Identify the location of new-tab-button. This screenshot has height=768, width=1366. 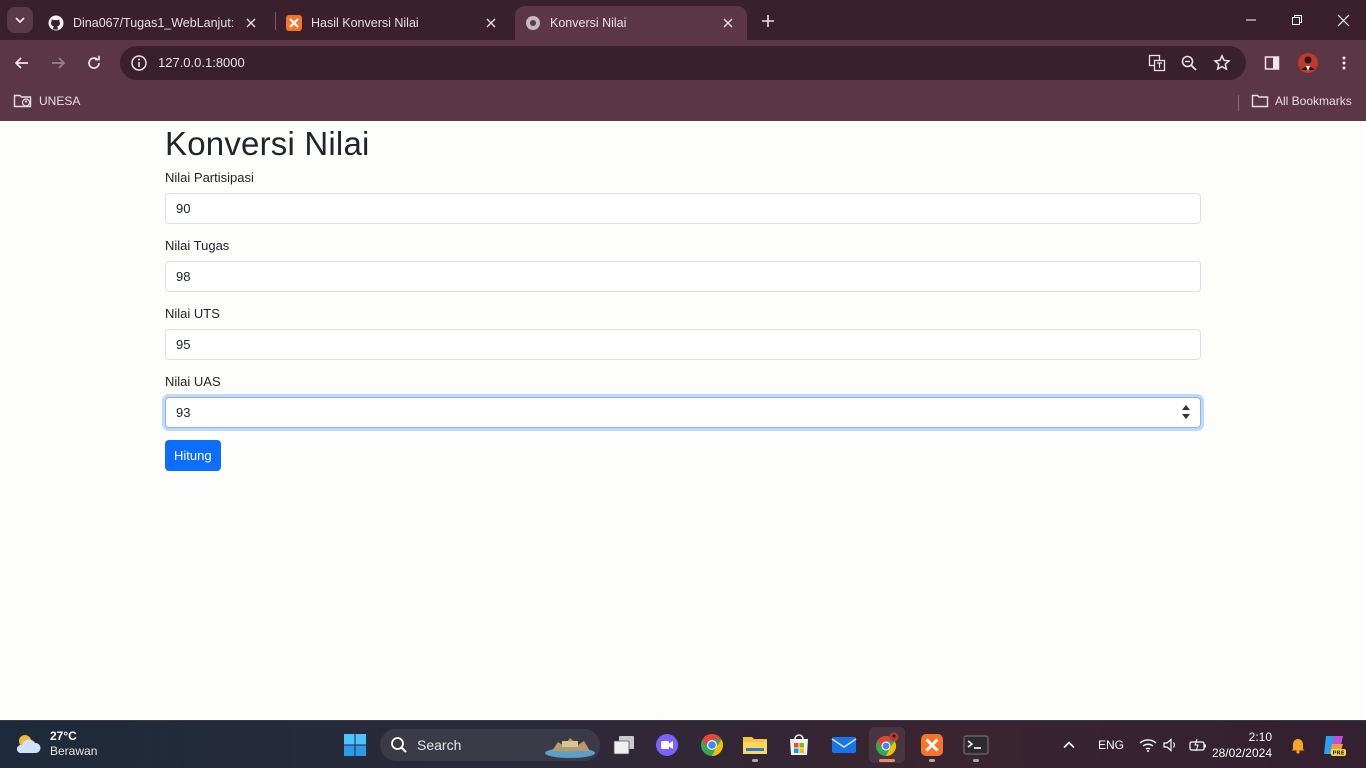
(768, 21).